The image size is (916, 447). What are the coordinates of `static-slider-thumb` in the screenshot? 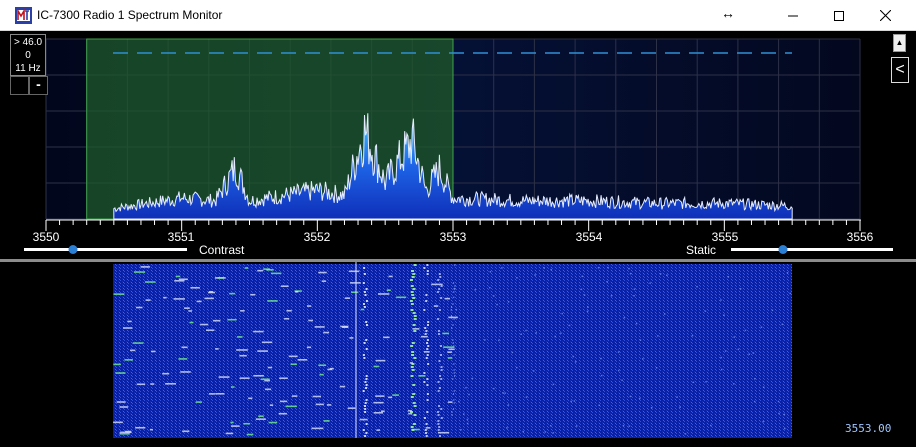 It's located at (783, 249).